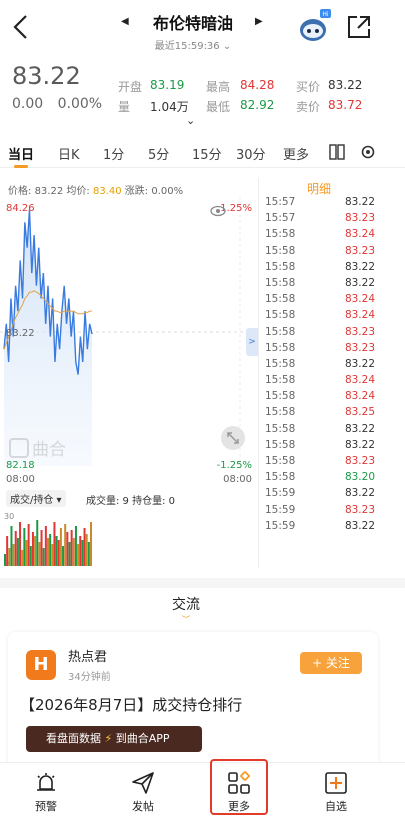 The image size is (405, 817). What do you see at coordinates (21, 166) in the screenshot?
I see `active-tab-indicator` at bounding box center [21, 166].